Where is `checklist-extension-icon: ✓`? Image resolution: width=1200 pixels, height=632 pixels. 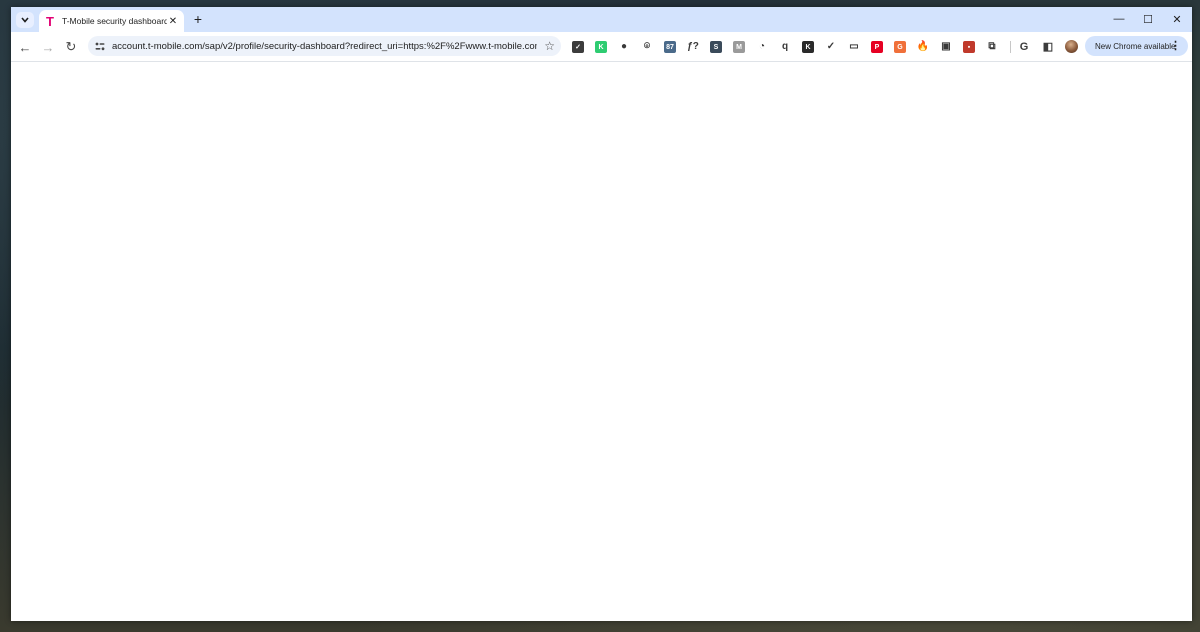
checklist-extension-icon: ✓ is located at coordinates (578, 47).